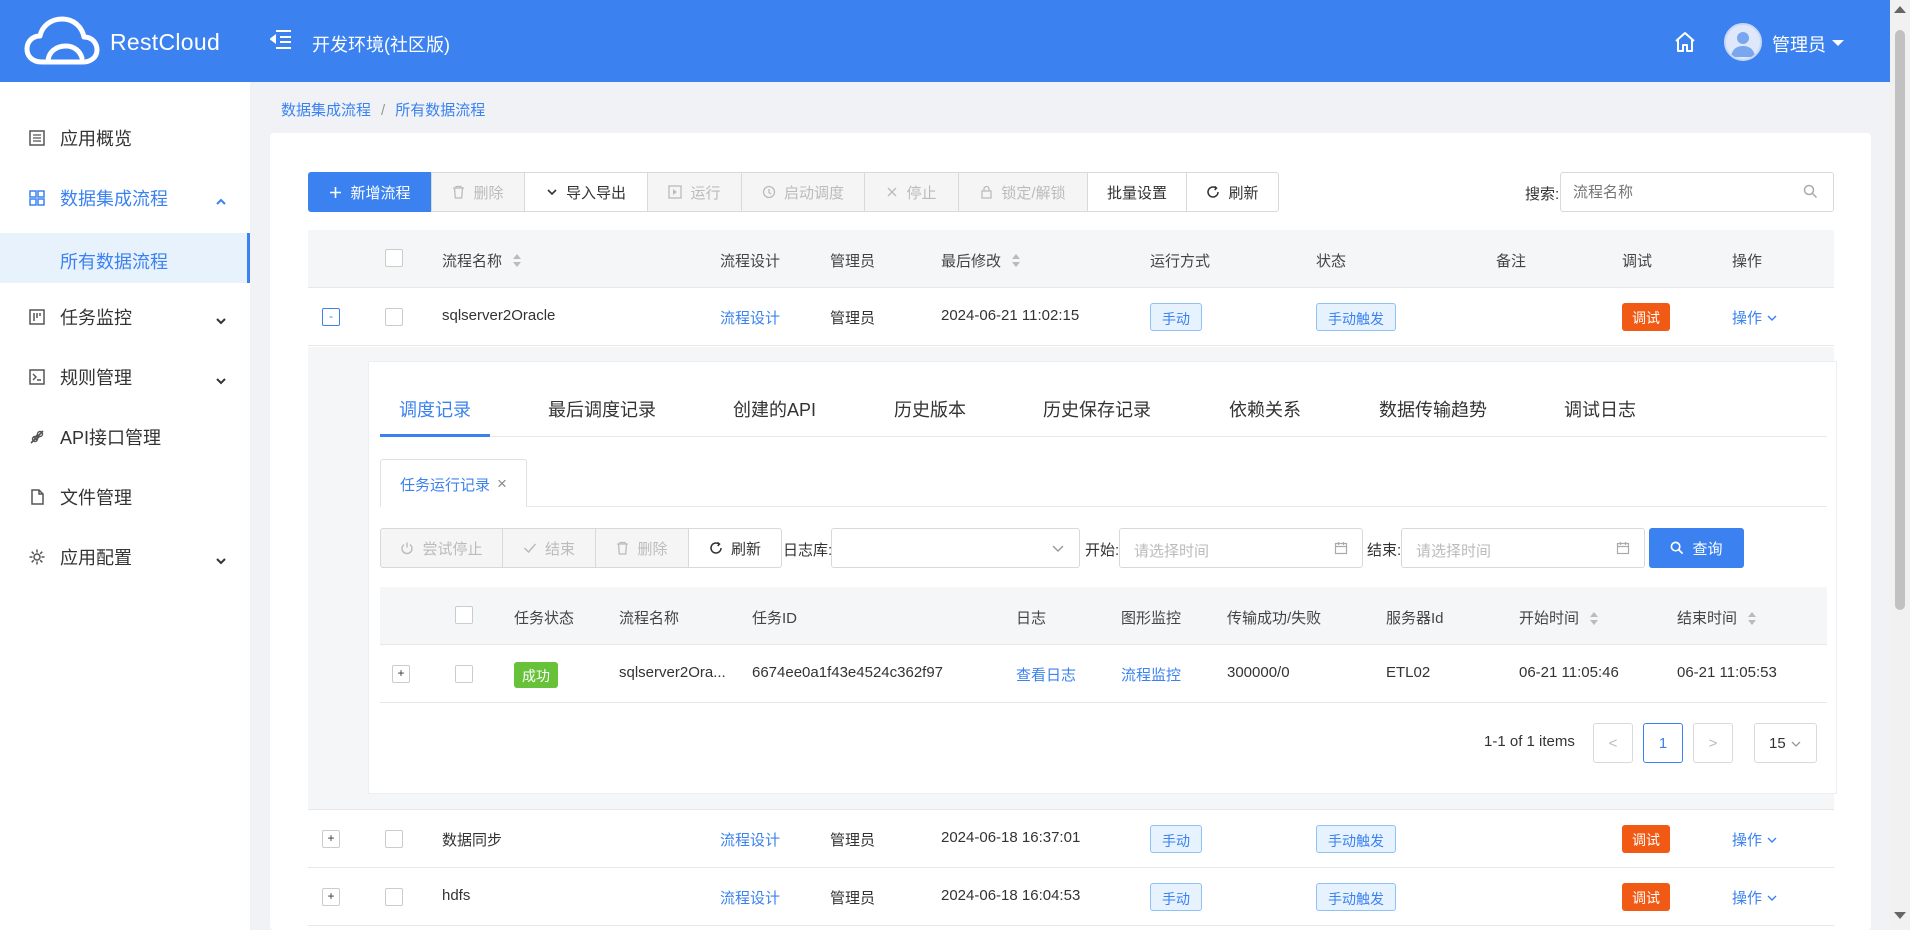 Image resolution: width=1910 pixels, height=930 pixels. I want to click on expand-record-button: +, so click(401, 674).